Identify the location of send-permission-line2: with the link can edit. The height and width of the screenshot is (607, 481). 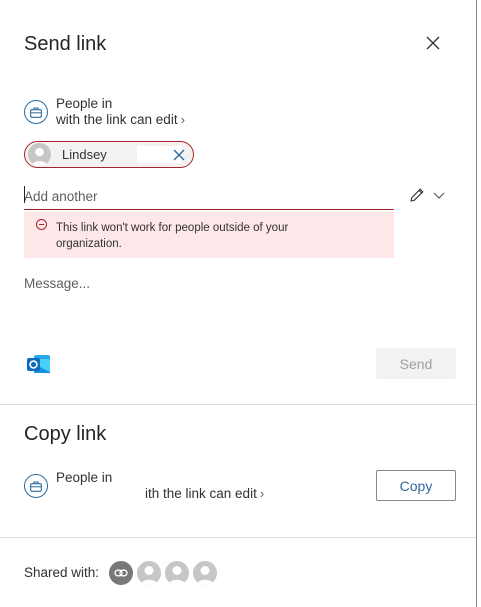
(117, 119).